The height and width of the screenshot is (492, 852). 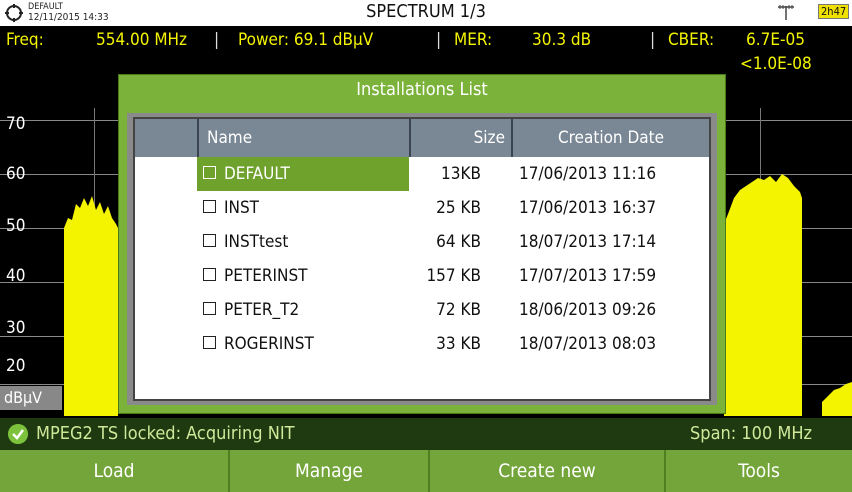 What do you see at coordinates (588, 174) in the screenshot?
I see `row-date: 17/06/2013 11:16` at bounding box center [588, 174].